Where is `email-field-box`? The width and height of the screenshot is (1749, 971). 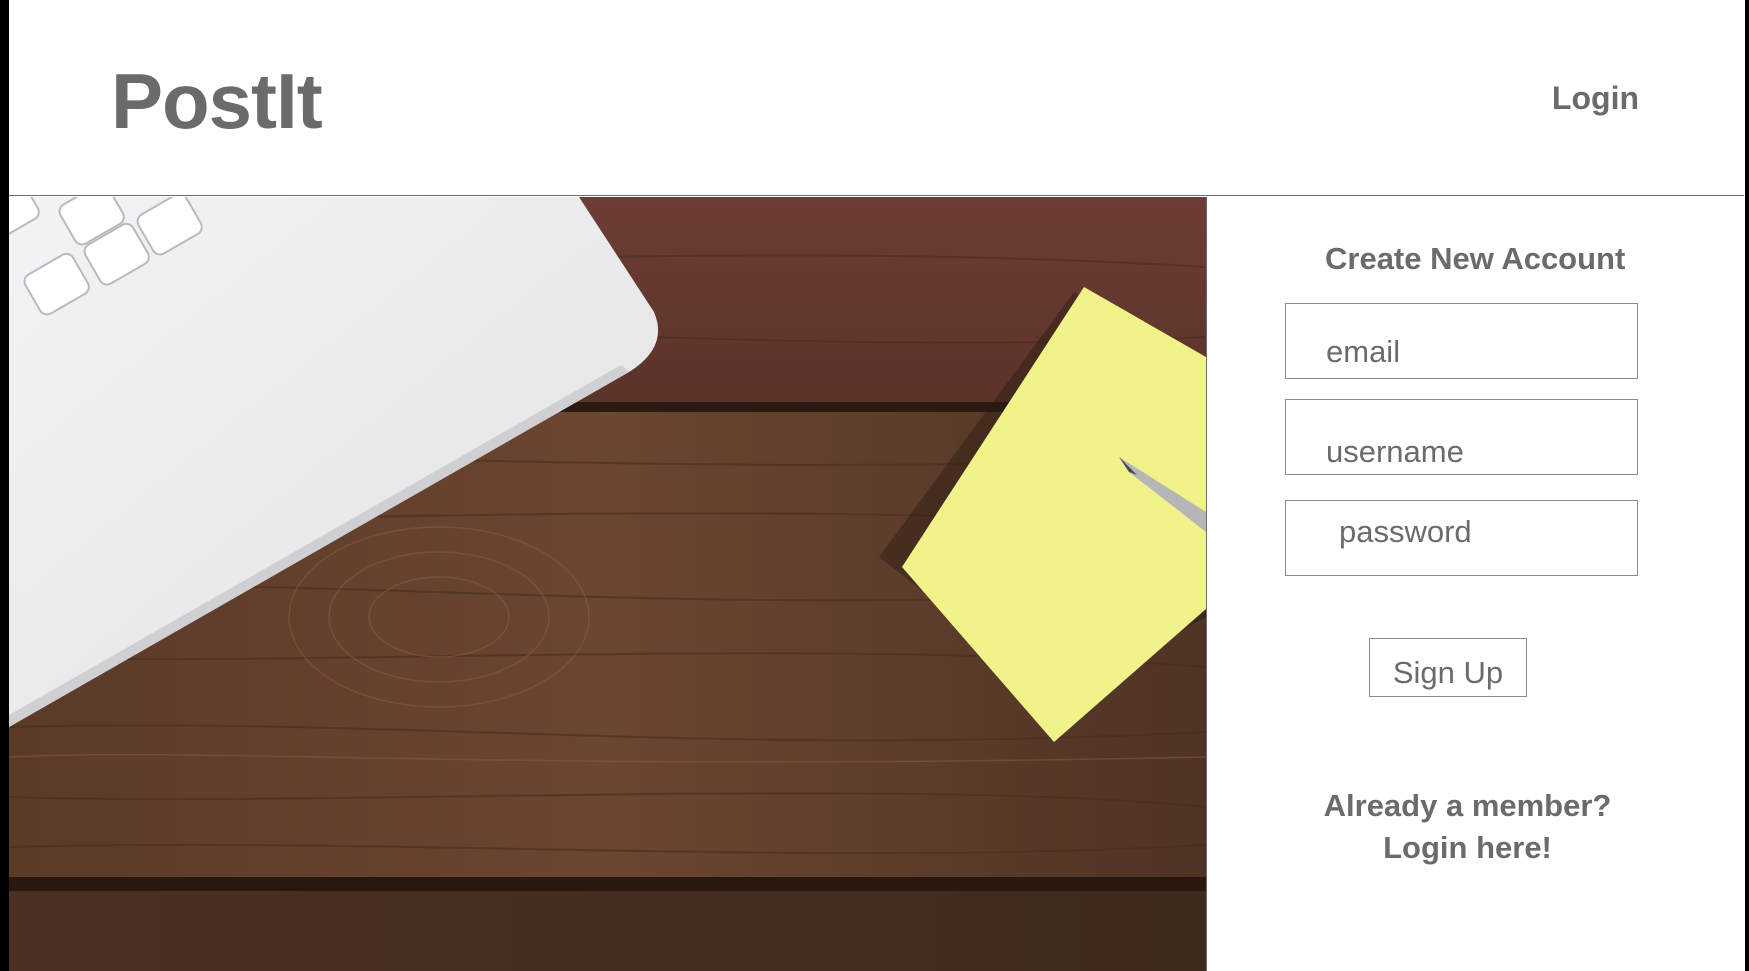
email-field-box is located at coordinates (1461, 341).